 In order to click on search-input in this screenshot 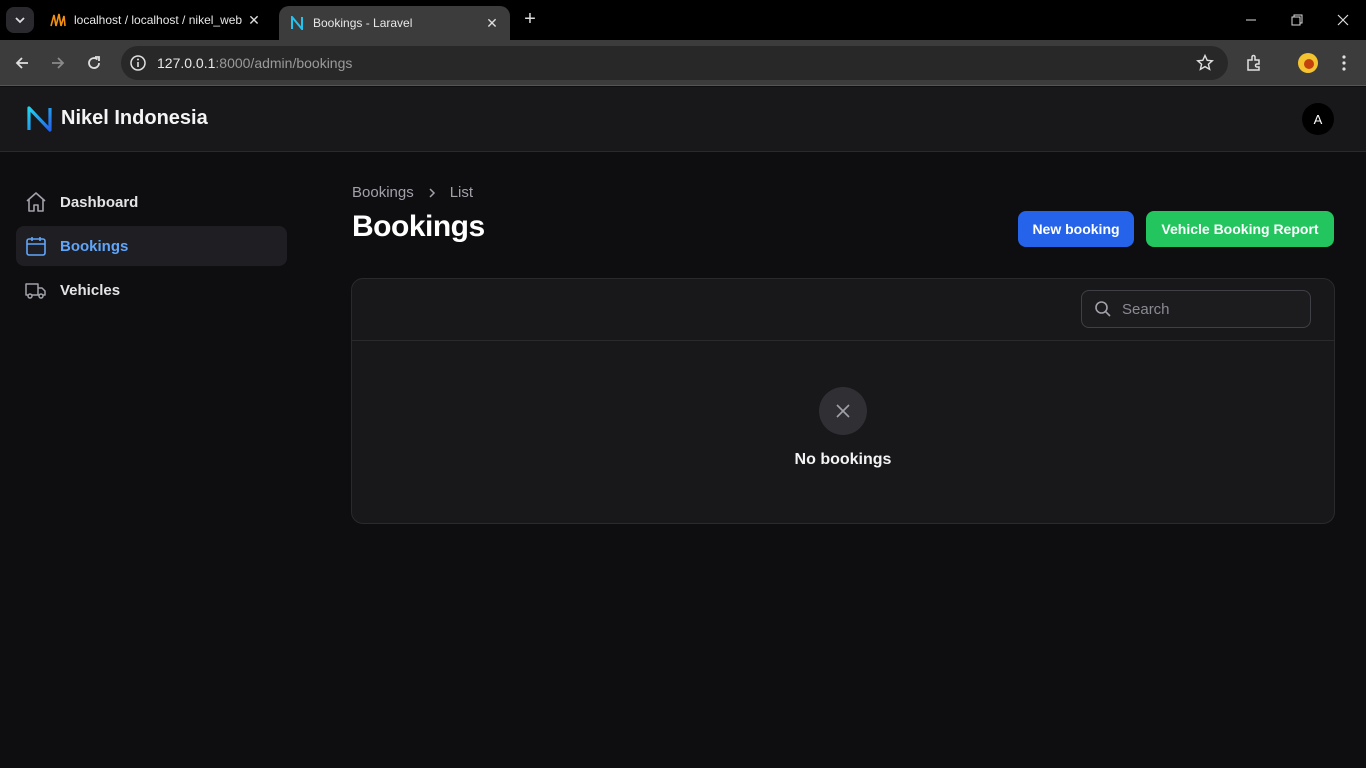, I will do `click(1207, 309)`.